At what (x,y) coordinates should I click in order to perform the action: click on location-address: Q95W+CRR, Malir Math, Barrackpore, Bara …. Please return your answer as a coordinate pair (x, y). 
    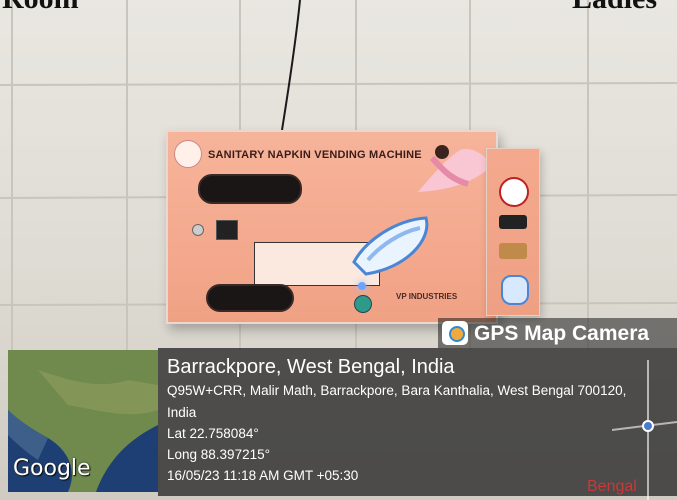
    Looking at the image, I should click on (397, 390).